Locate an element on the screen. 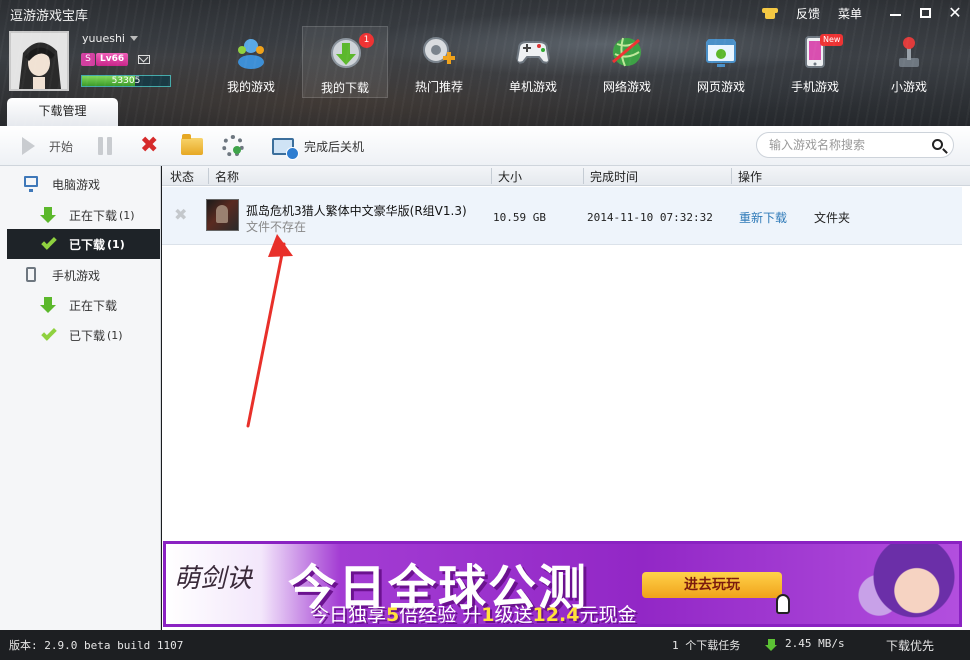 The height and width of the screenshot is (660, 970). game-name: 孤岛危机3猎人繁体中文豪华版(R组V1.3) is located at coordinates (356, 211).